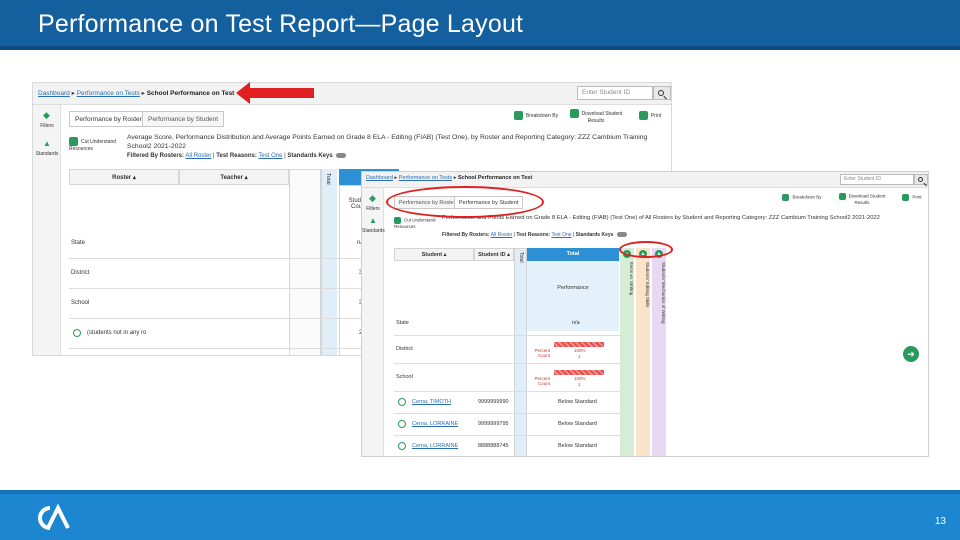  Describe the element at coordinates (465, 202) in the screenshot. I see `tabs-highlight-oval` at that location.